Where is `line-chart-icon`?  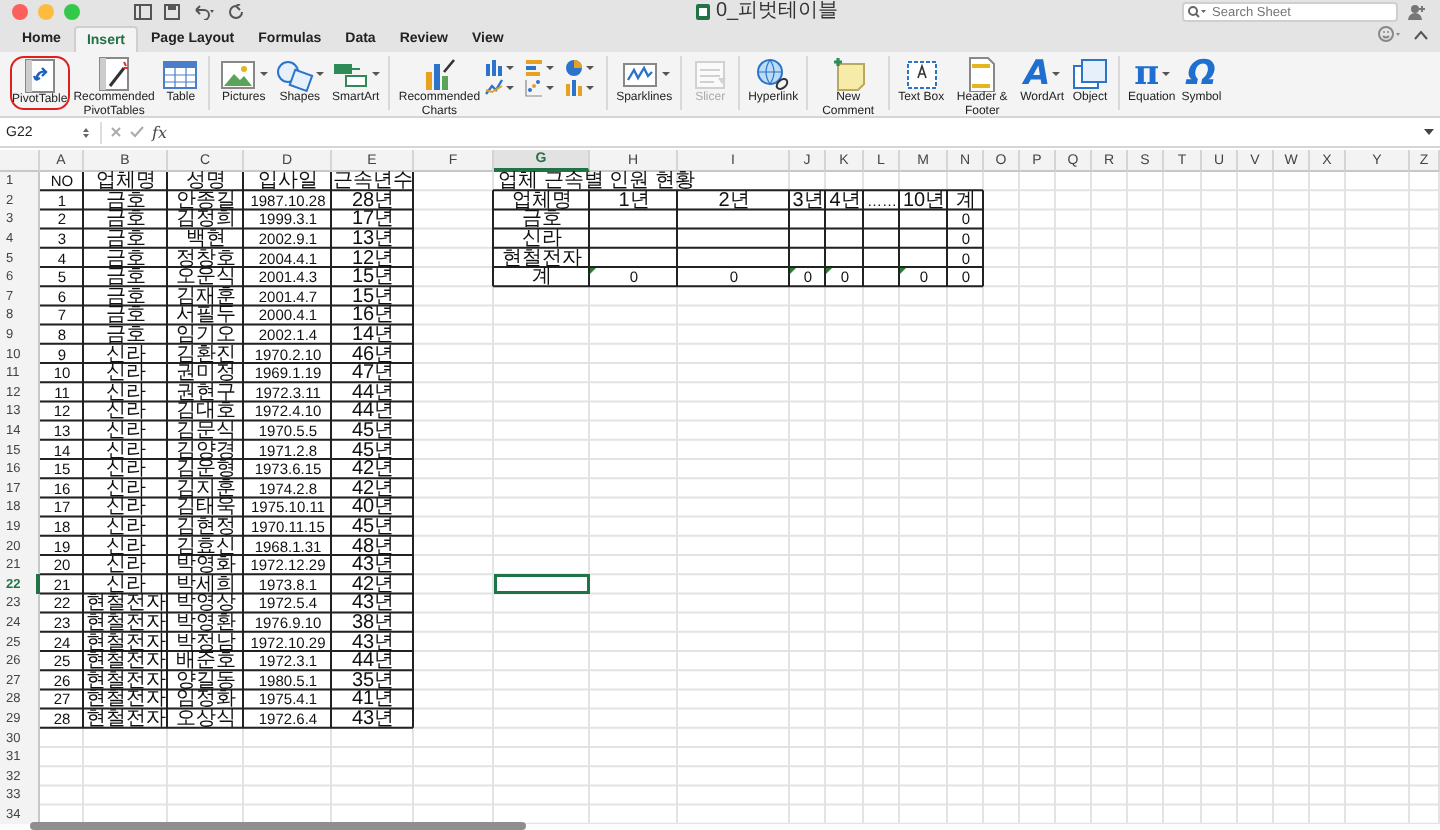
line-chart-icon is located at coordinates (494, 87).